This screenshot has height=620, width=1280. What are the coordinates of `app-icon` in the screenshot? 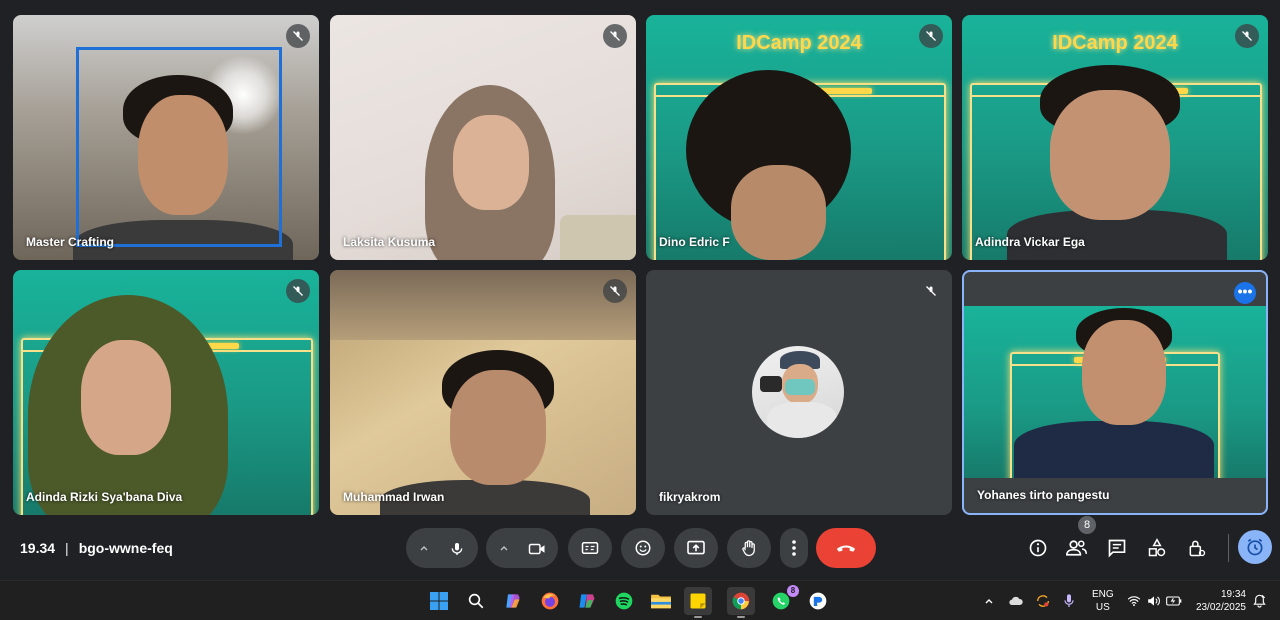 It's located at (818, 601).